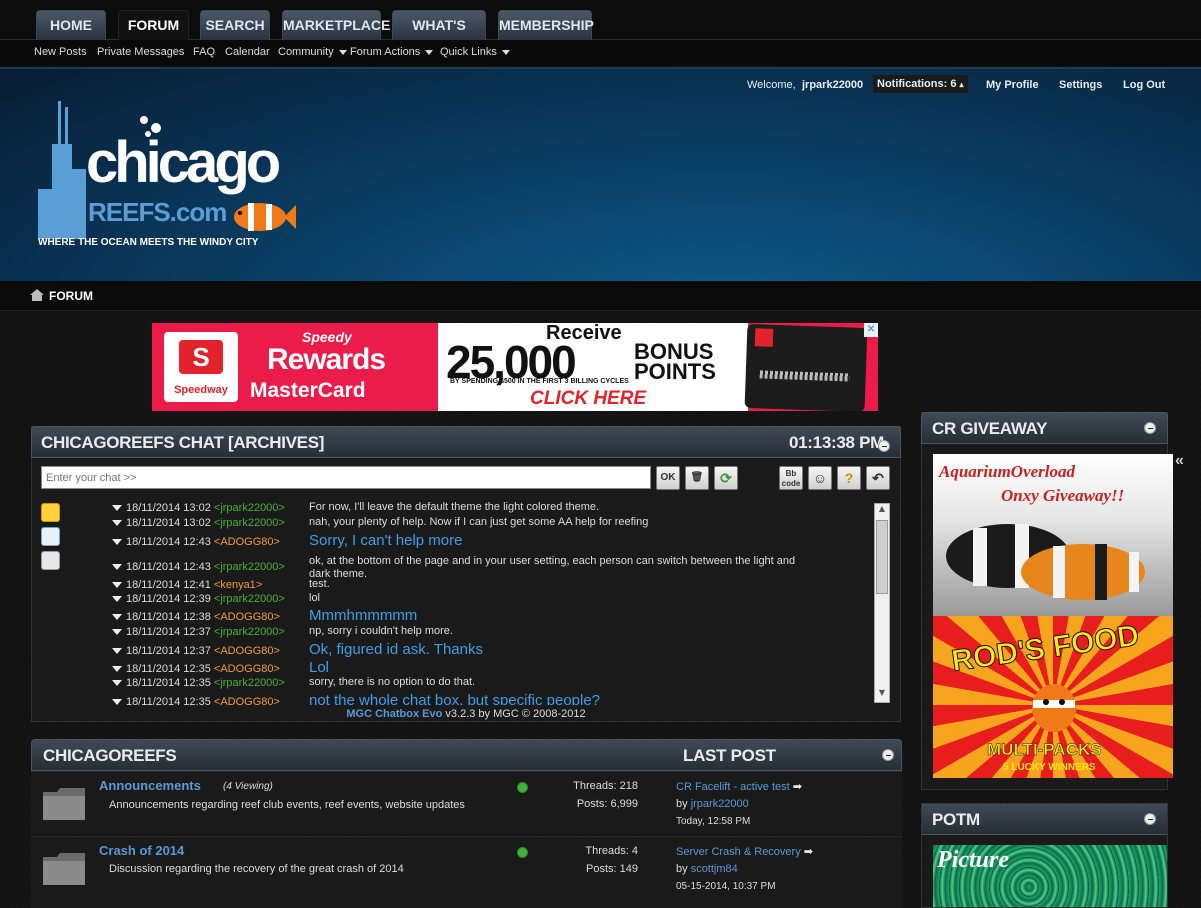  Describe the element at coordinates (726, 478) in the screenshot. I see `refresh-icon: ⟳` at that location.